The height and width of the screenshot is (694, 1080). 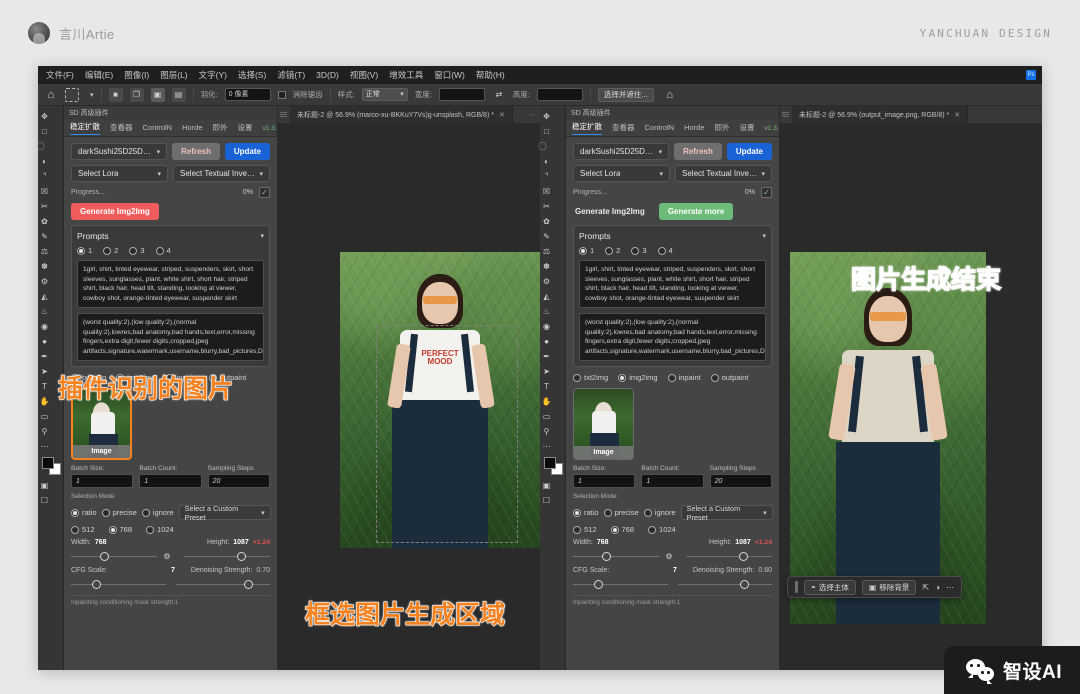 What do you see at coordinates (44, 236) in the screenshot?
I see `brush-tool-icon: ✎` at bounding box center [44, 236].